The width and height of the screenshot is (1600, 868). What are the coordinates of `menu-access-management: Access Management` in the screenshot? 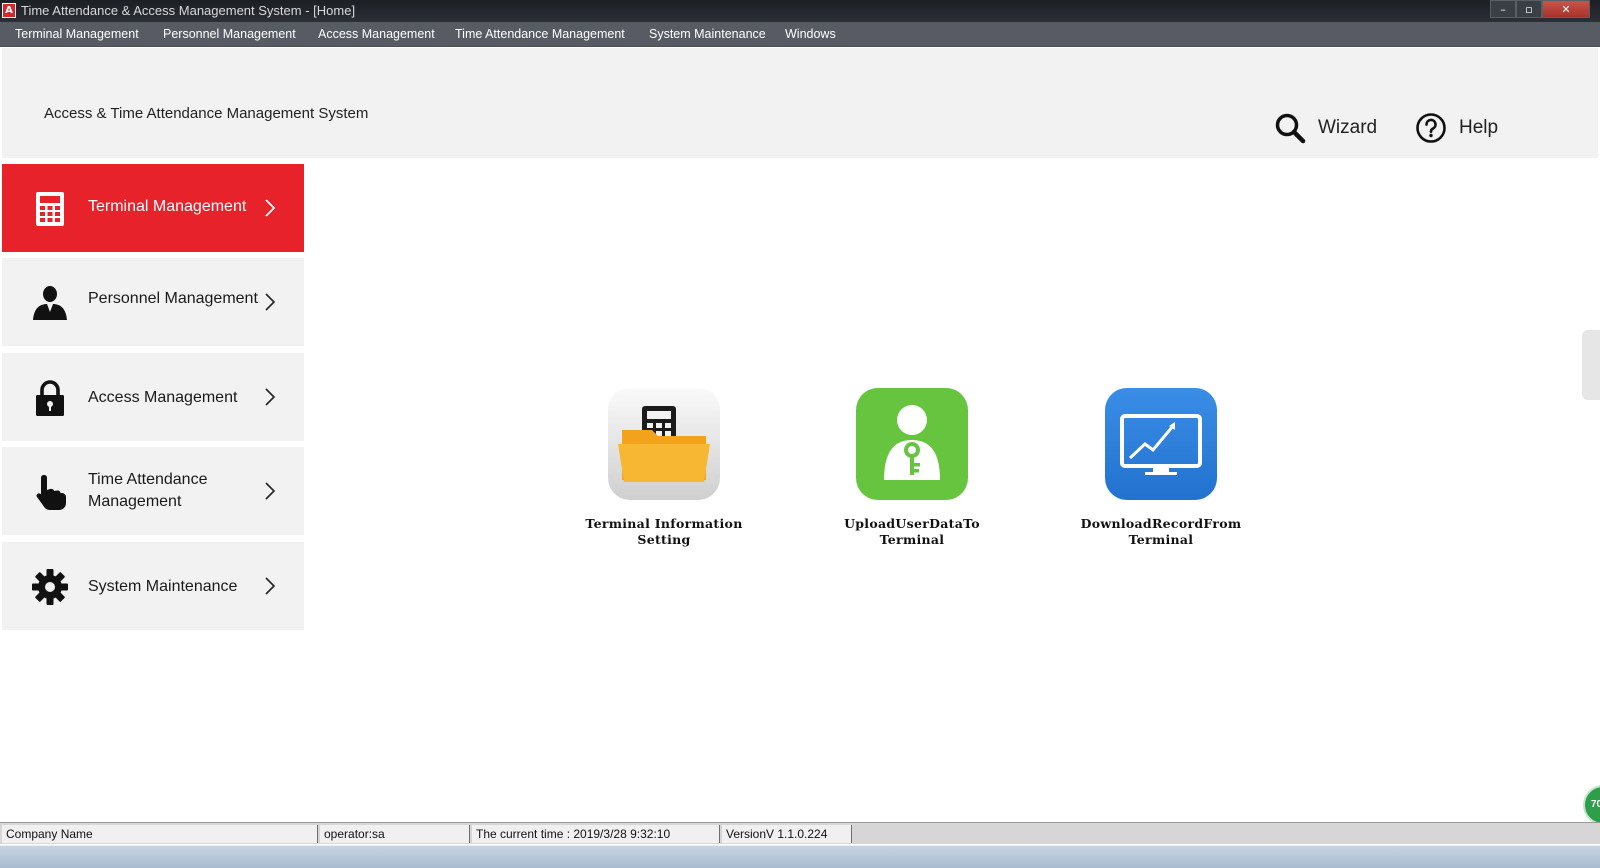 It's located at (376, 34).